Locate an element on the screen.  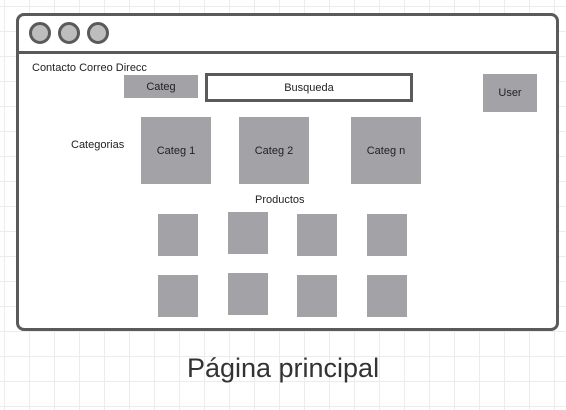
category-button: Categ is located at coordinates (161, 86).